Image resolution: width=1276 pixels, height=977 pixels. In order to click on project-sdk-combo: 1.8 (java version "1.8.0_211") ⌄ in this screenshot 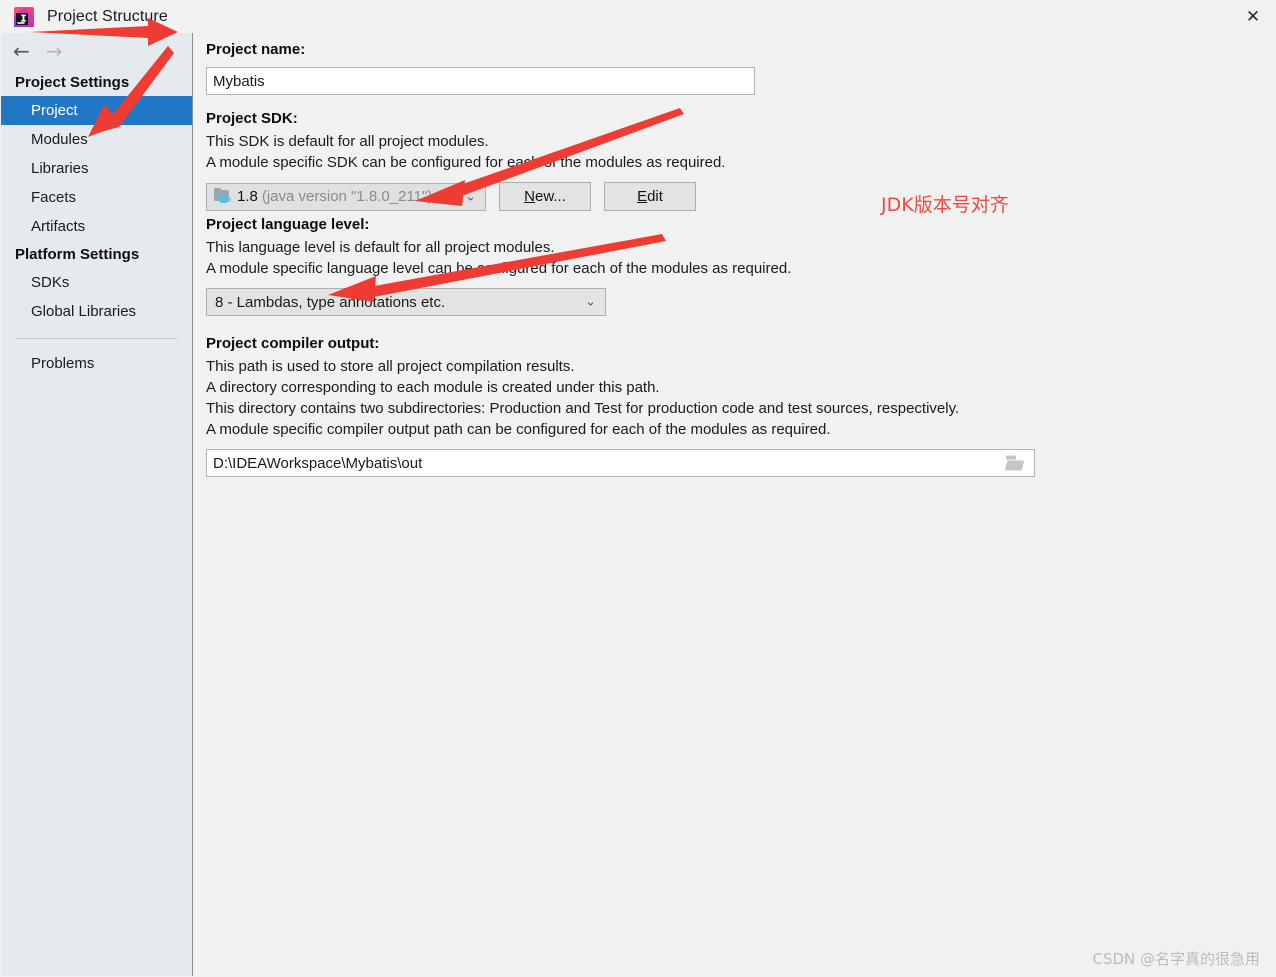, I will do `click(346, 196)`.